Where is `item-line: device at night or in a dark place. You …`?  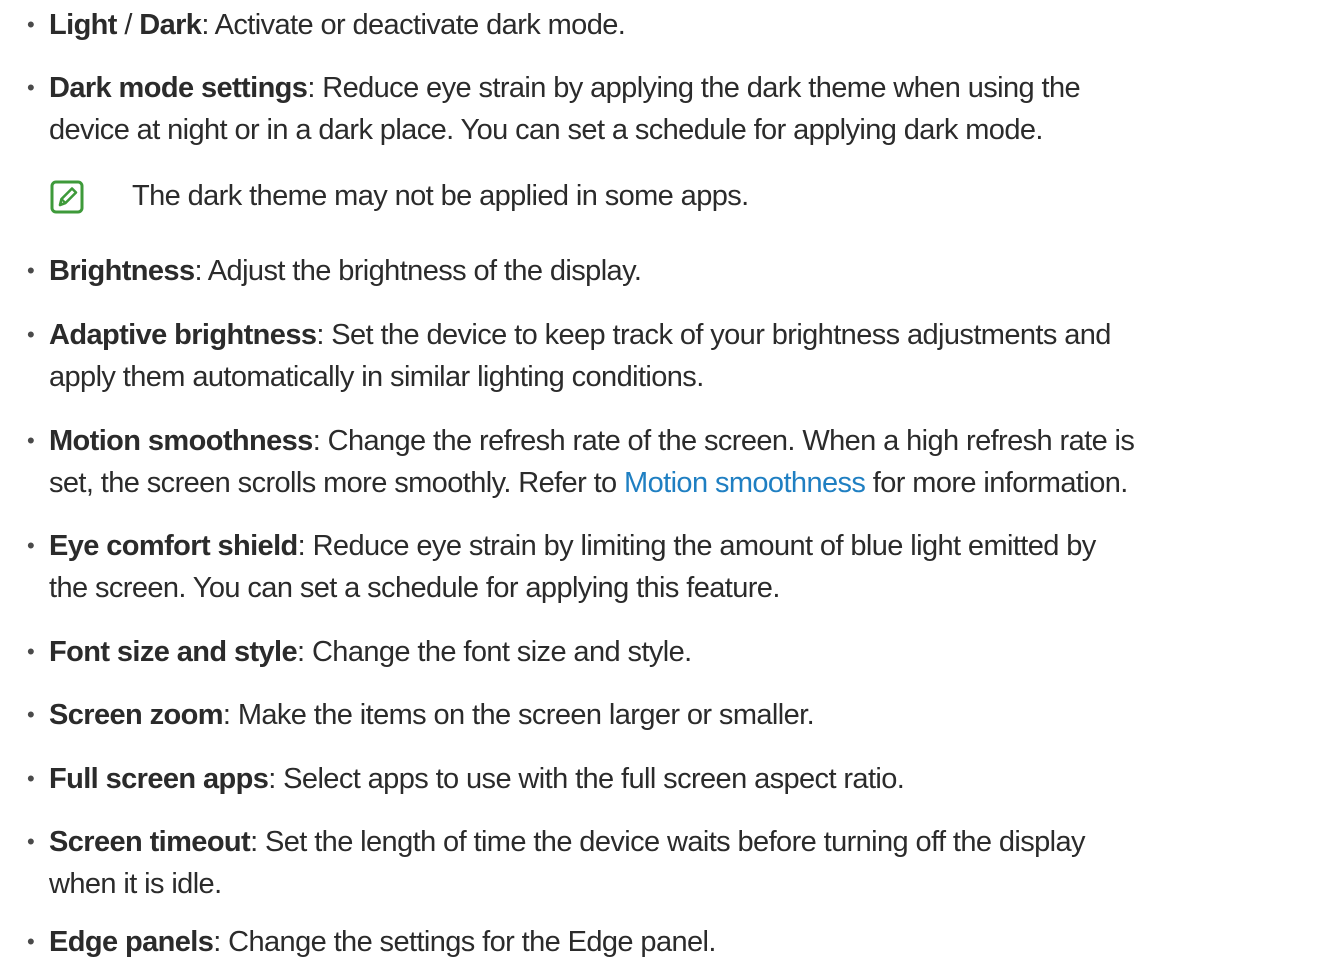 item-line: device at night or in a dark place. You … is located at coordinates (685, 130).